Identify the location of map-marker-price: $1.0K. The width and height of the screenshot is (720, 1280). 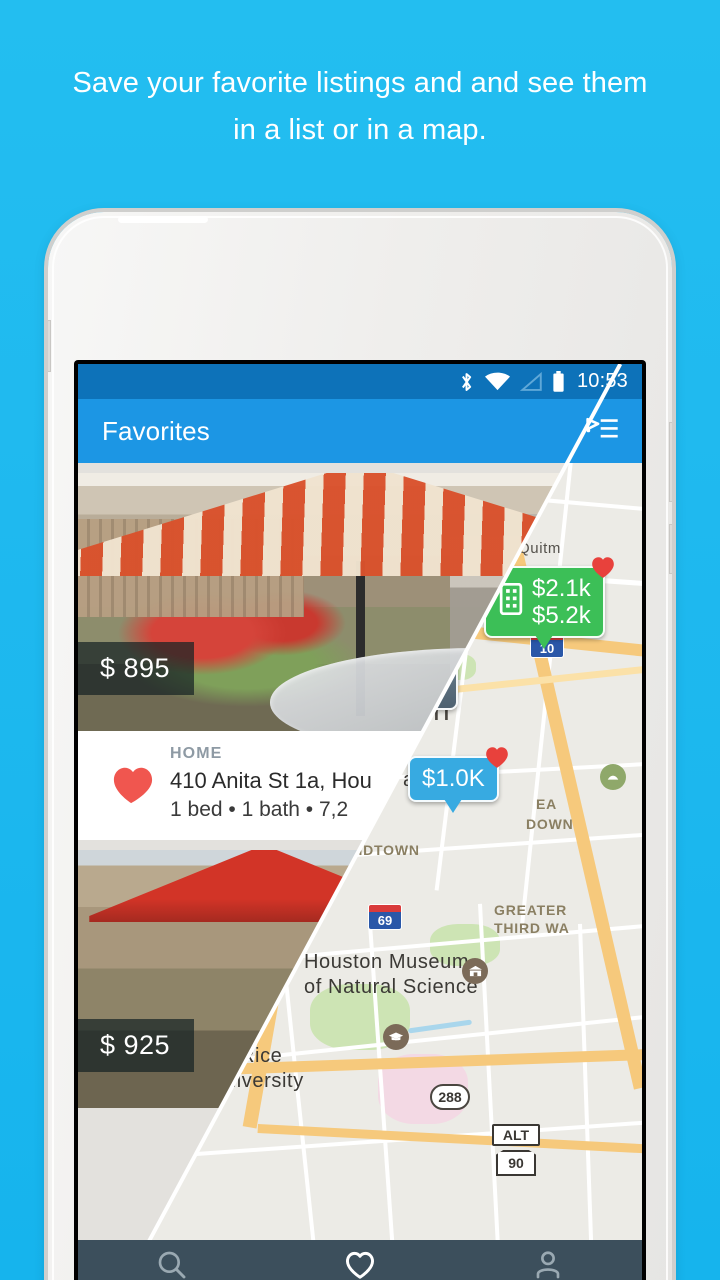
(458, 780).